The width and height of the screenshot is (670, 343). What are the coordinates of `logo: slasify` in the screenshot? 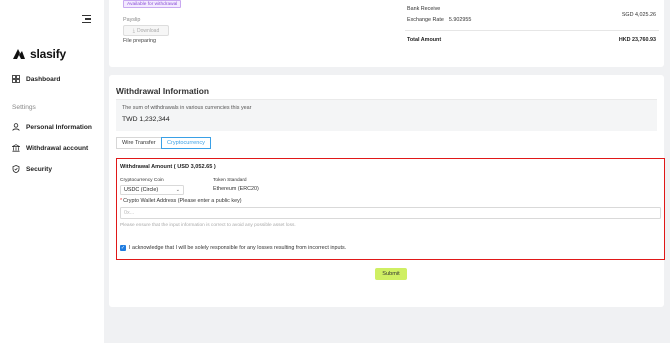 It's located at (39, 54).